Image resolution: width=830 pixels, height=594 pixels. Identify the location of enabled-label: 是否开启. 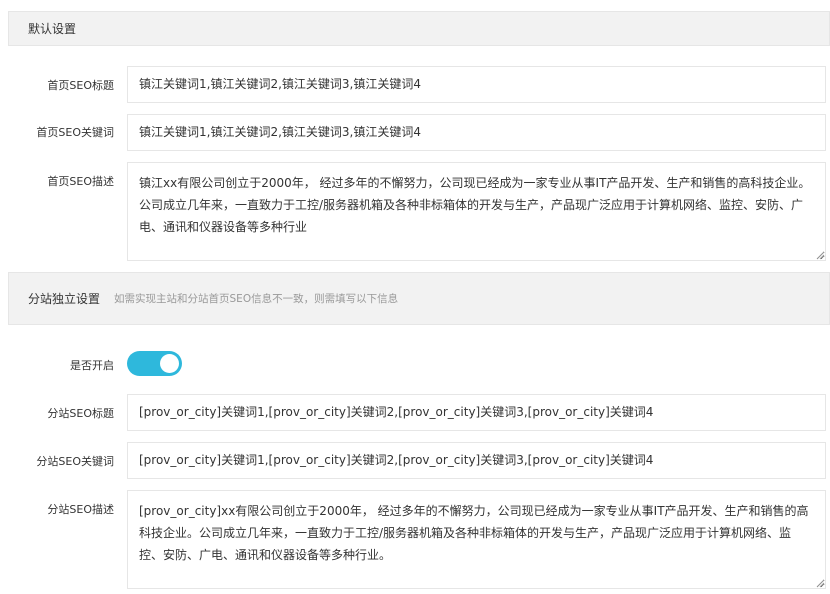
(92, 365).